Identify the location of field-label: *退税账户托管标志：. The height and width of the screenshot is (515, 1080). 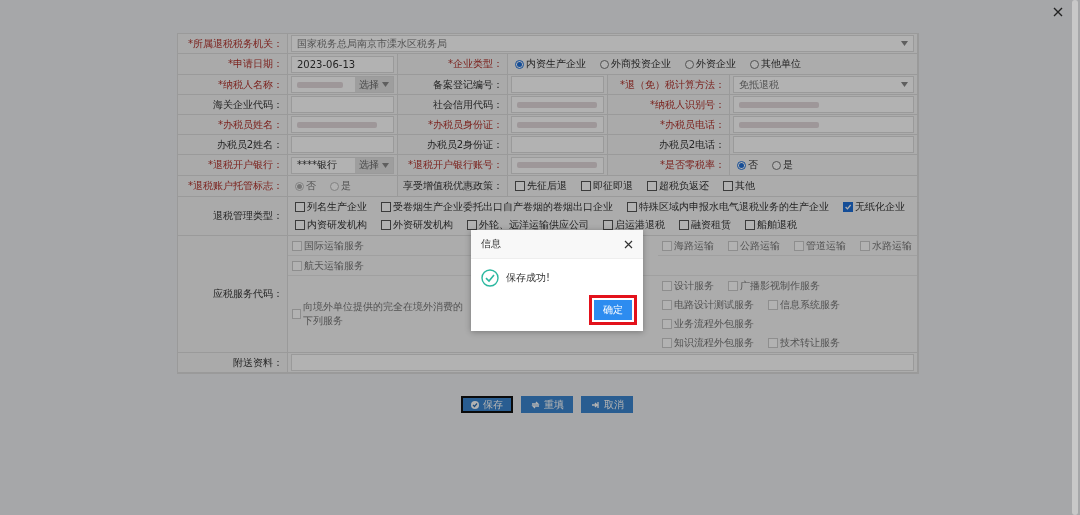
(233, 186).